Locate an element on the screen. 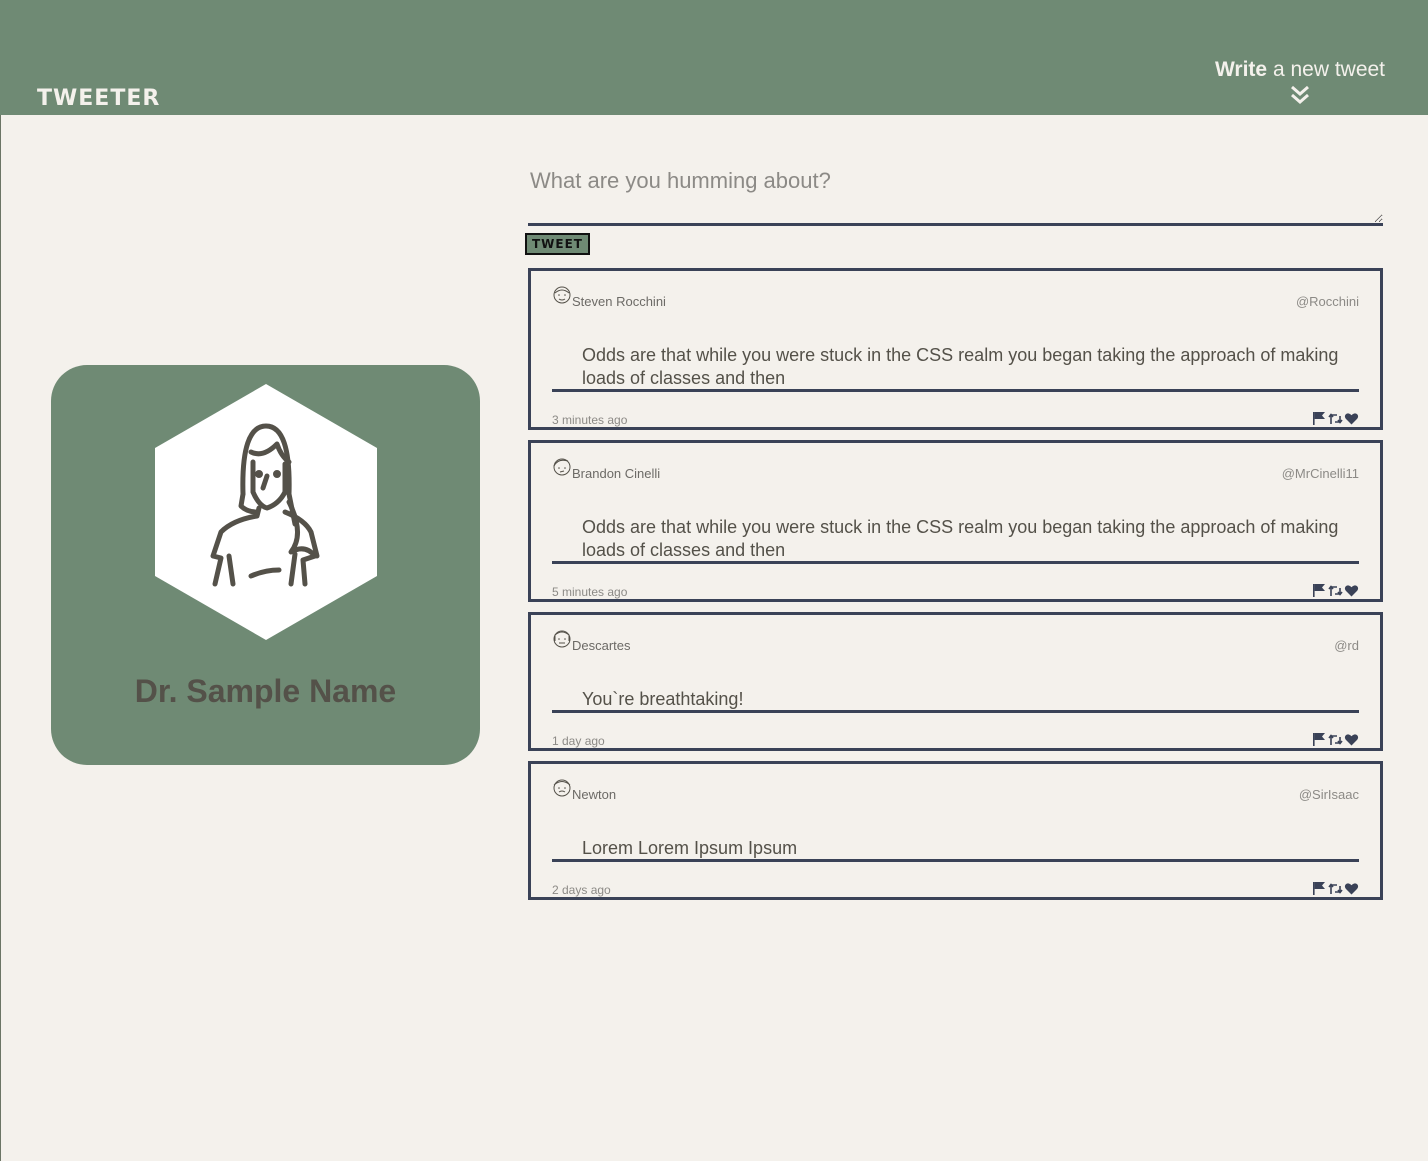 This screenshot has width=1428, height=1161. tweet-footer: 5 minutes ago is located at coordinates (955, 591).